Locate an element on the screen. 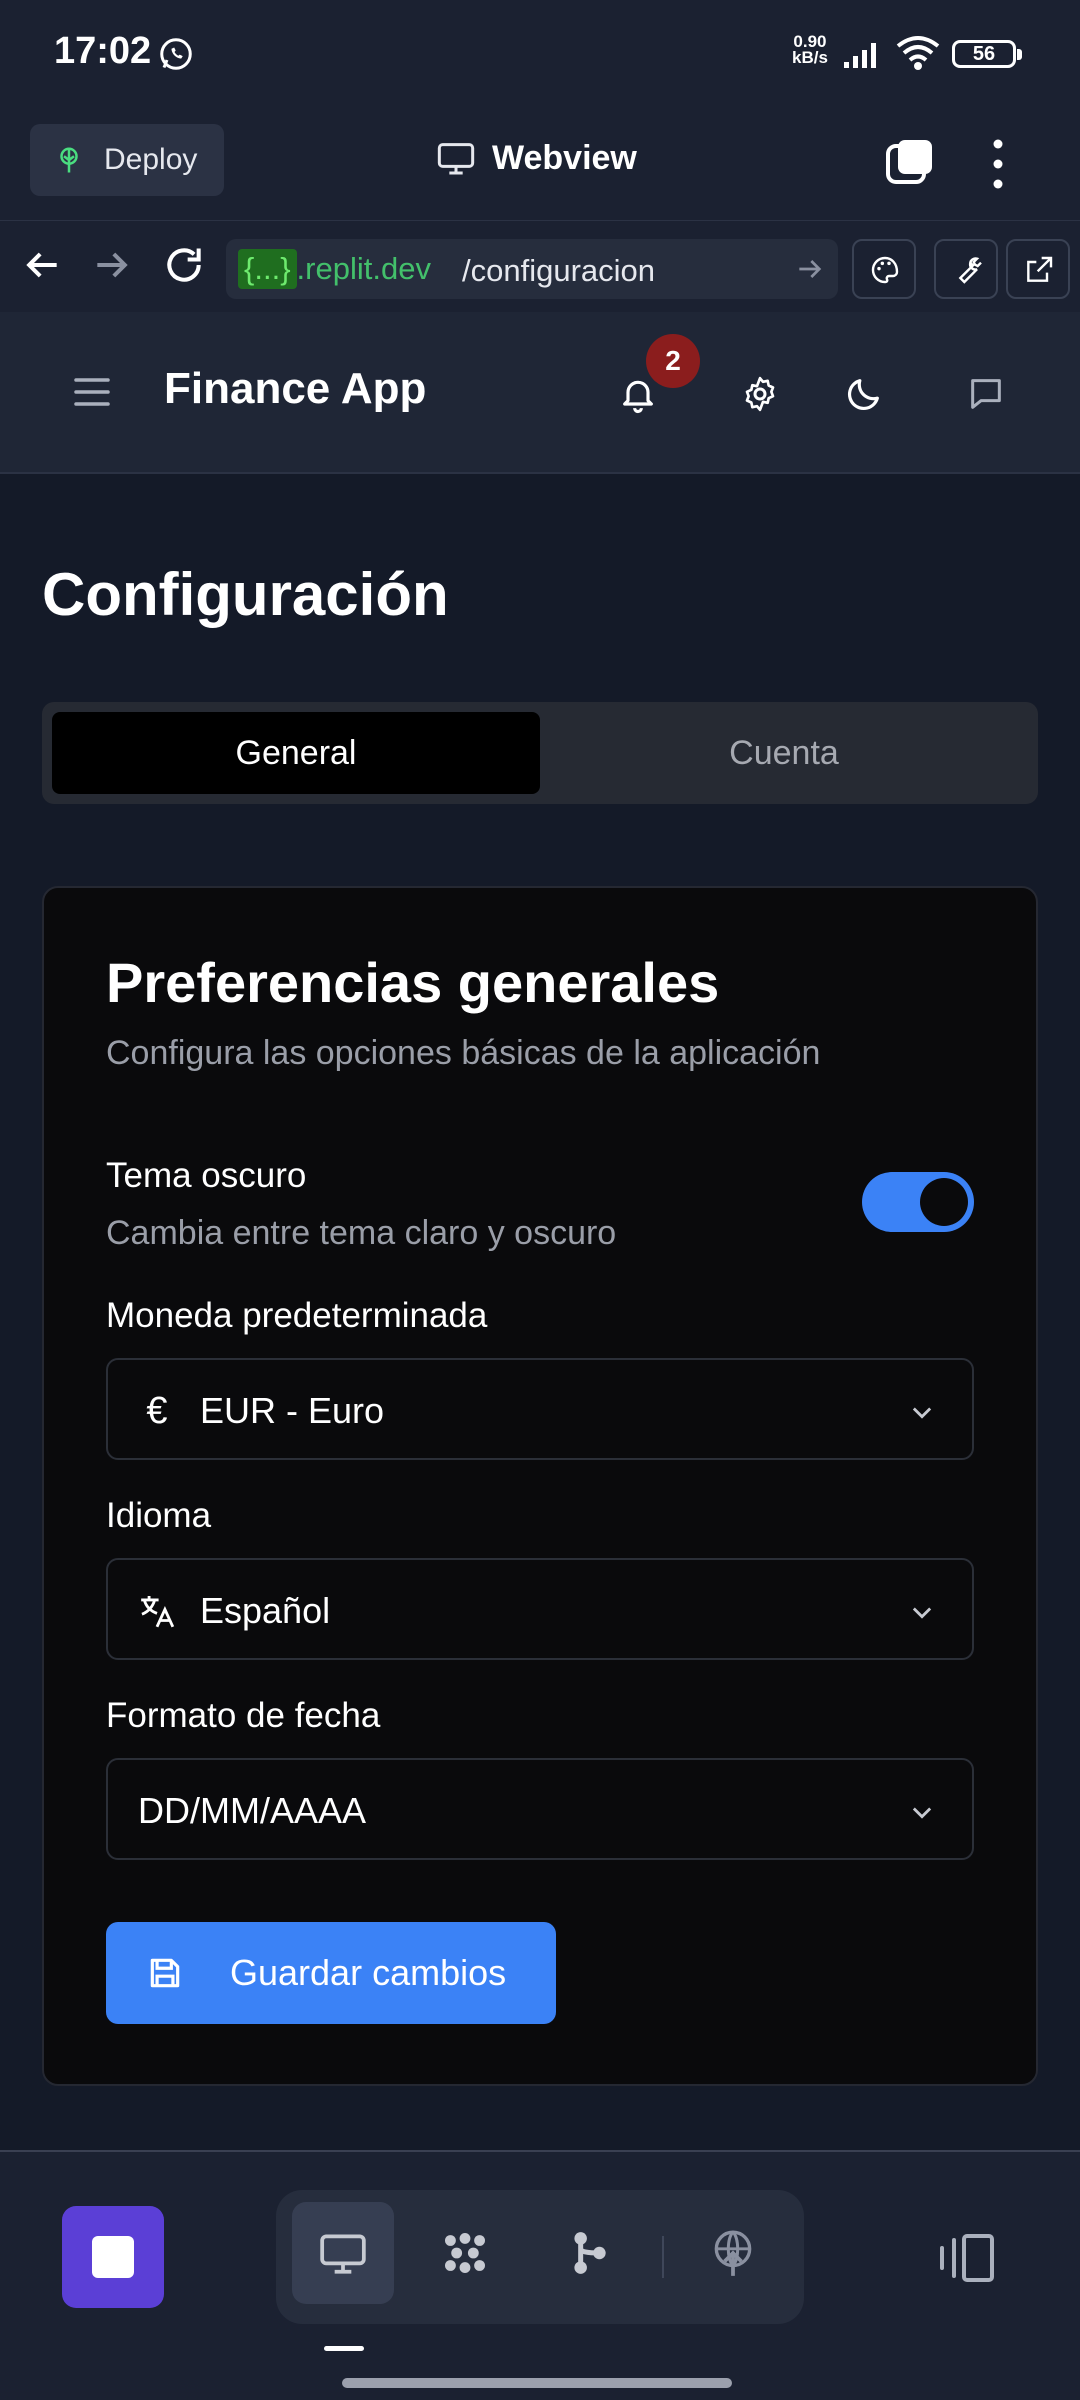 Image resolution: width=1080 pixels, height=2400 pixels. stop-button is located at coordinates (113, 2257).